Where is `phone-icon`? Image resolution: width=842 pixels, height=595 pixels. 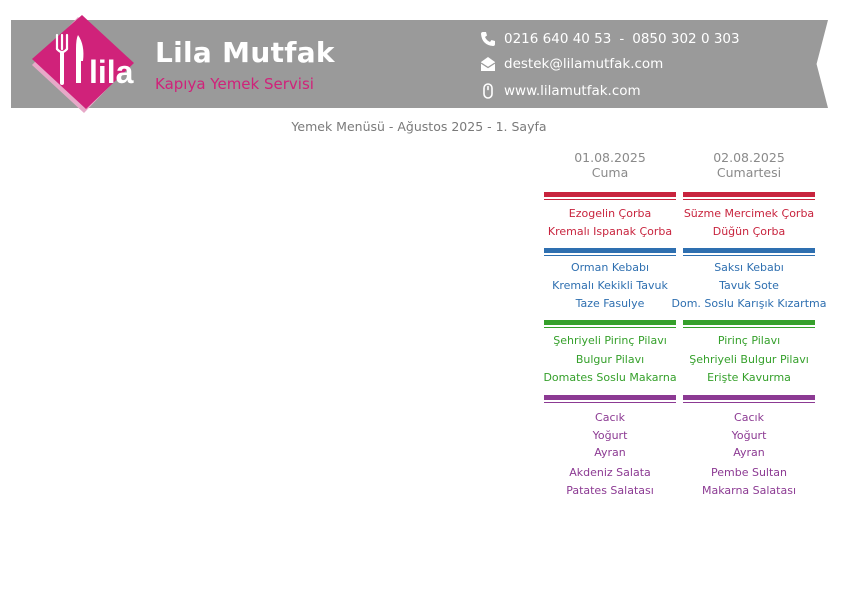
phone-icon is located at coordinates (488, 39).